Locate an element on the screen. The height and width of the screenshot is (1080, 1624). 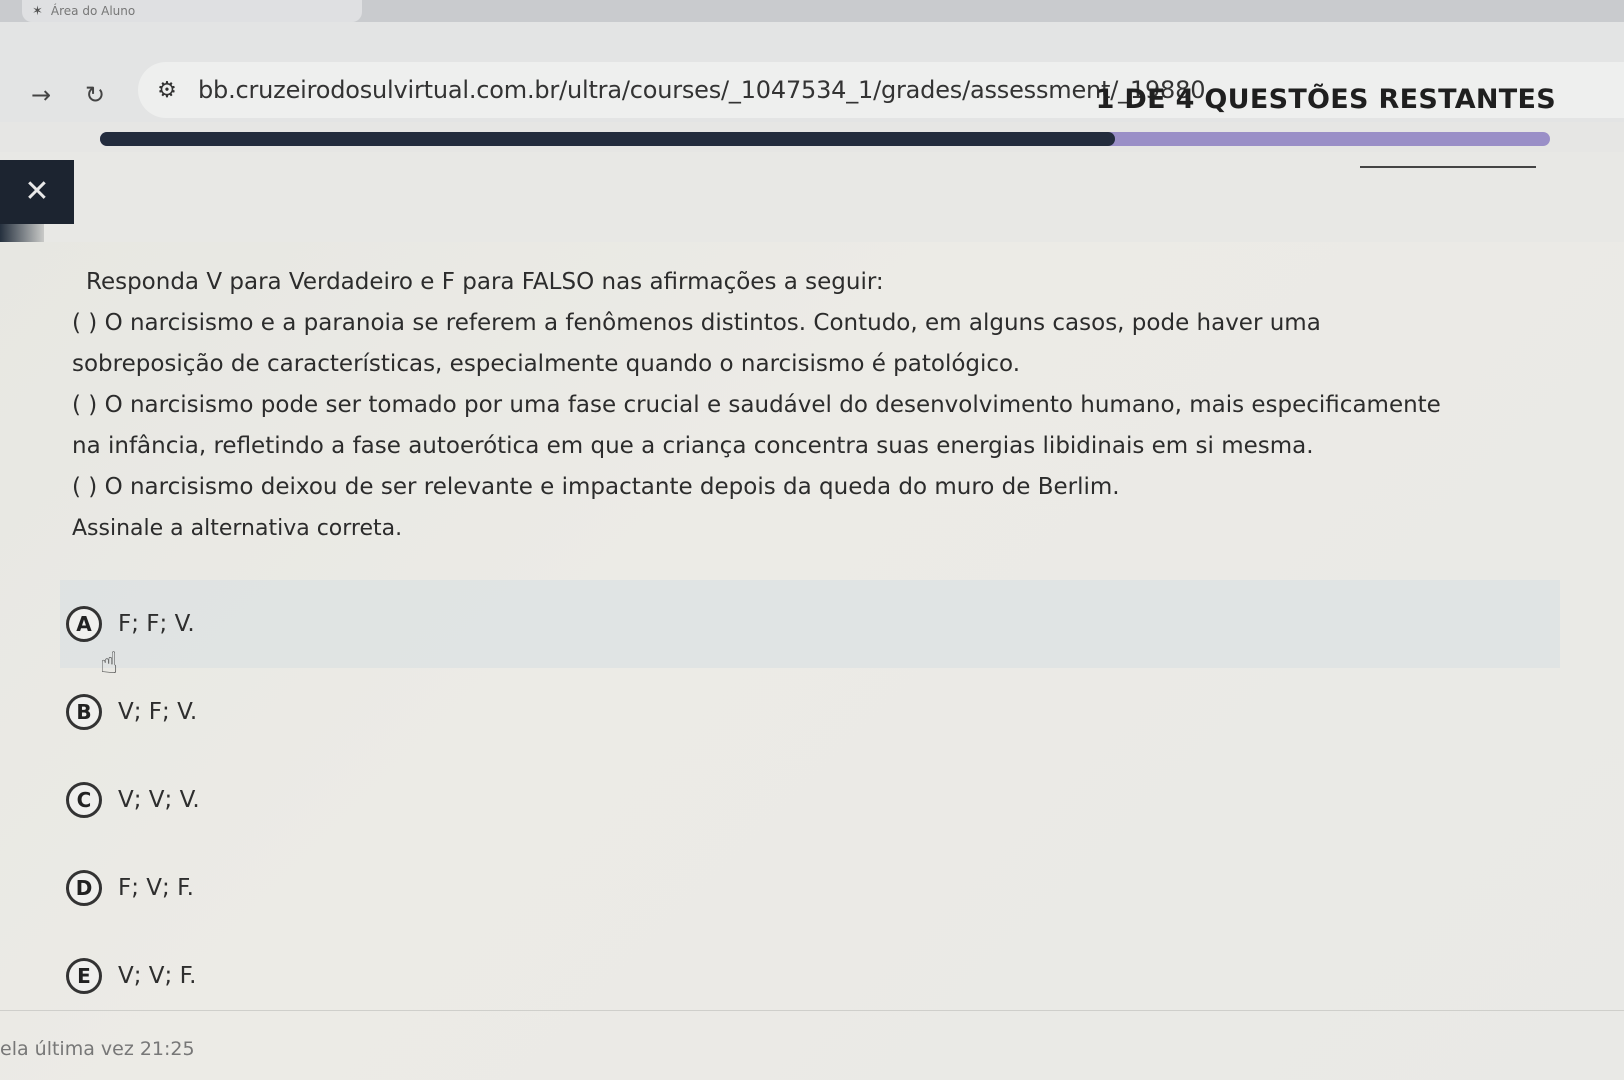
browser-tab: ✶ Área do Aluno is located at coordinates (192, 11).